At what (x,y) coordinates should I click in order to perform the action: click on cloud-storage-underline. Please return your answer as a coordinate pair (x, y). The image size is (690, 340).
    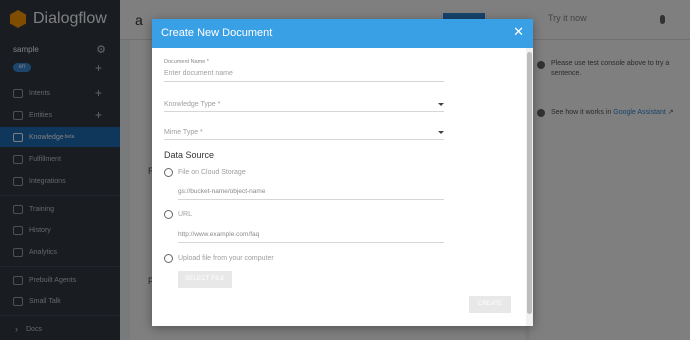
    Looking at the image, I should click on (311, 199).